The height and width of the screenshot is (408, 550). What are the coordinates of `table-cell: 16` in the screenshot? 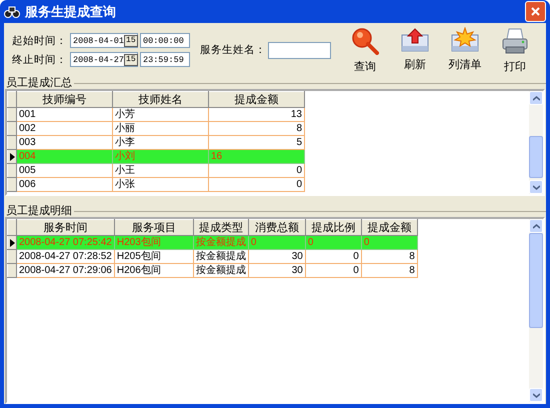 It's located at (256, 157).